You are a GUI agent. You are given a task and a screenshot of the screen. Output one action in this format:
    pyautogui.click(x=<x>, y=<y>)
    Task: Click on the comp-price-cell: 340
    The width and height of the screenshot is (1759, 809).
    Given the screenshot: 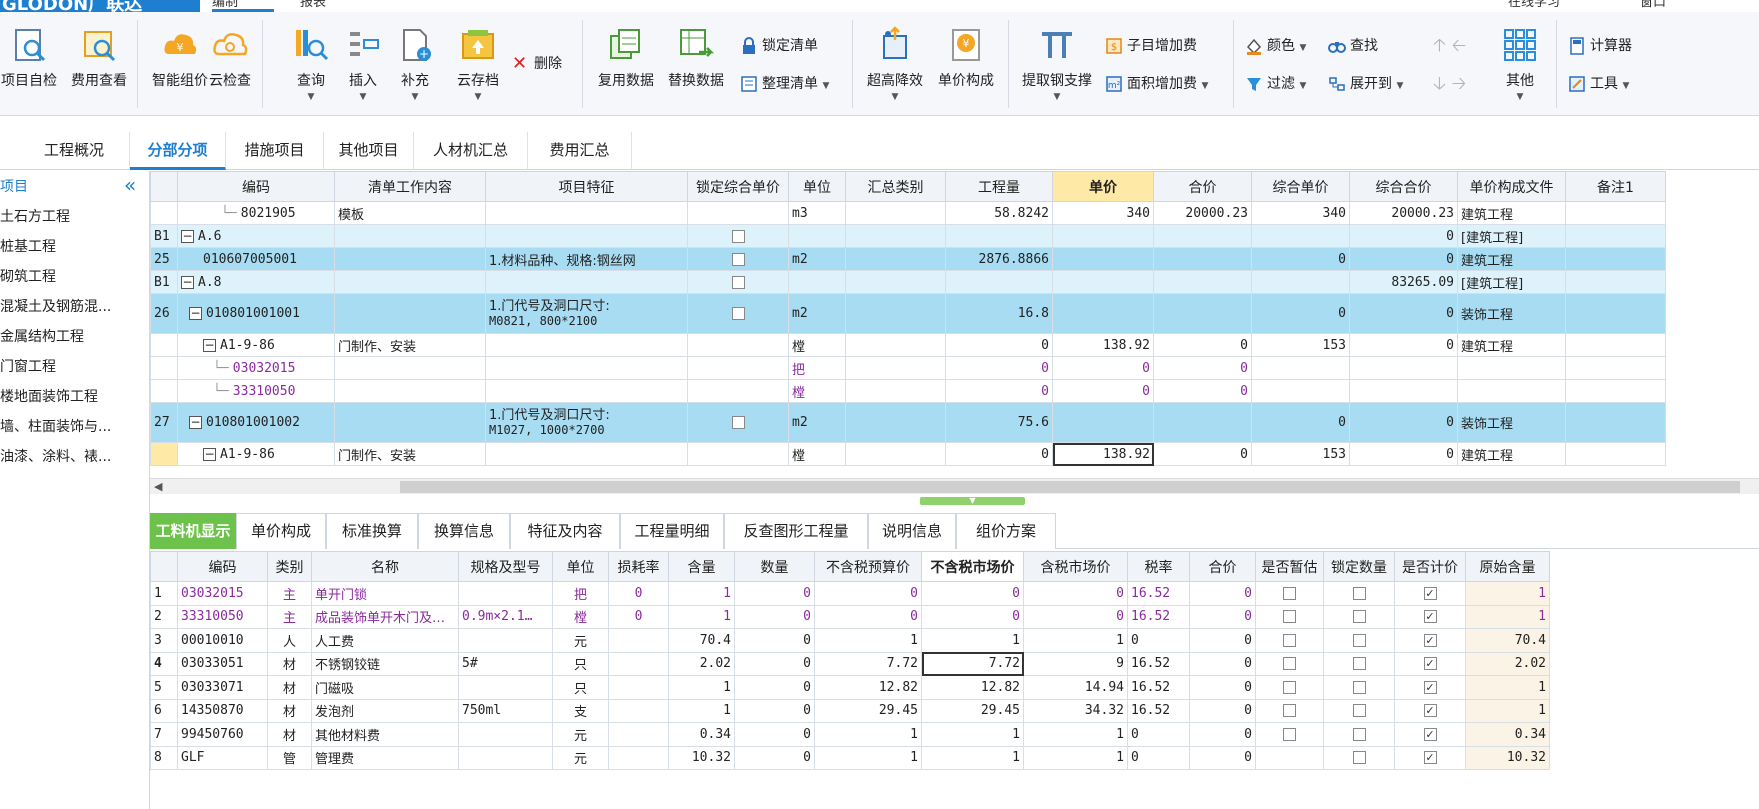 What is the action you would take?
    pyautogui.click(x=1300, y=213)
    